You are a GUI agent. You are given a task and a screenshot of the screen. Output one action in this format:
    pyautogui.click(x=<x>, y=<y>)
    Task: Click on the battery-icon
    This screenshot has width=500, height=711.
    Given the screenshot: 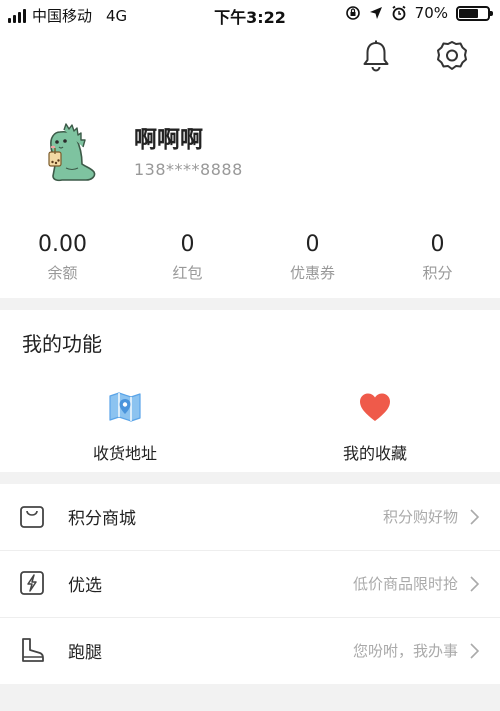 What is the action you would take?
    pyautogui.click(x=474, y=13)
    